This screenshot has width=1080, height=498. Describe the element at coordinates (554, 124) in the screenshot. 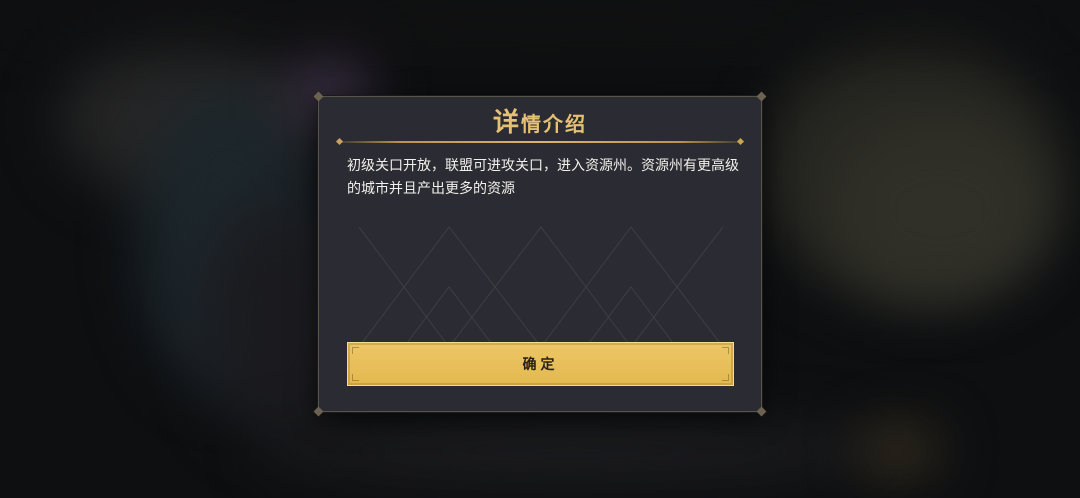

I see `dialog-title-rest: 情介绍` at that location.